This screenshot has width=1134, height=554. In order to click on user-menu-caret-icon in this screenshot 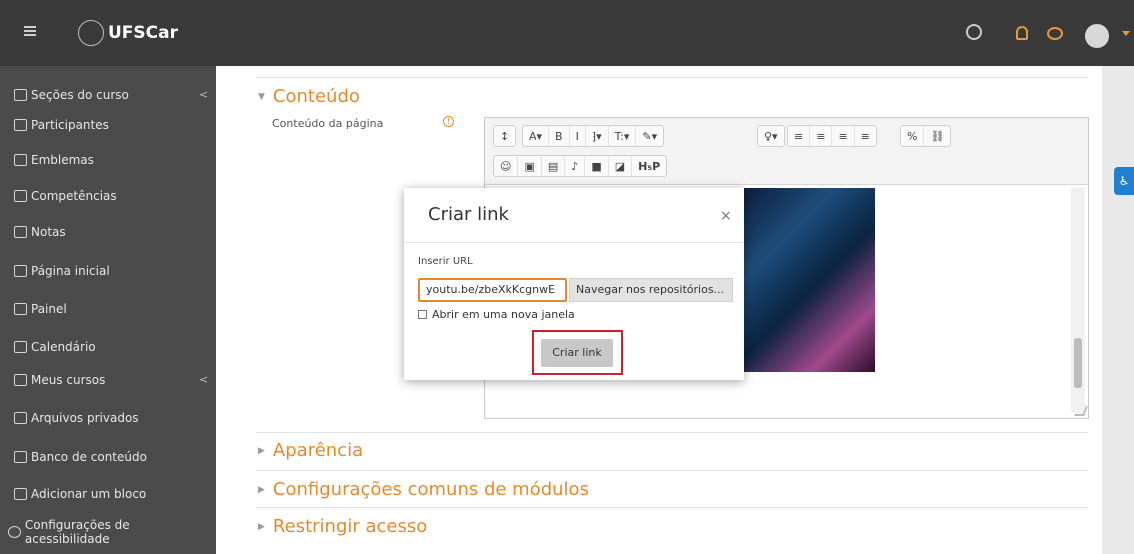, I will do `click(1126, 33)`.